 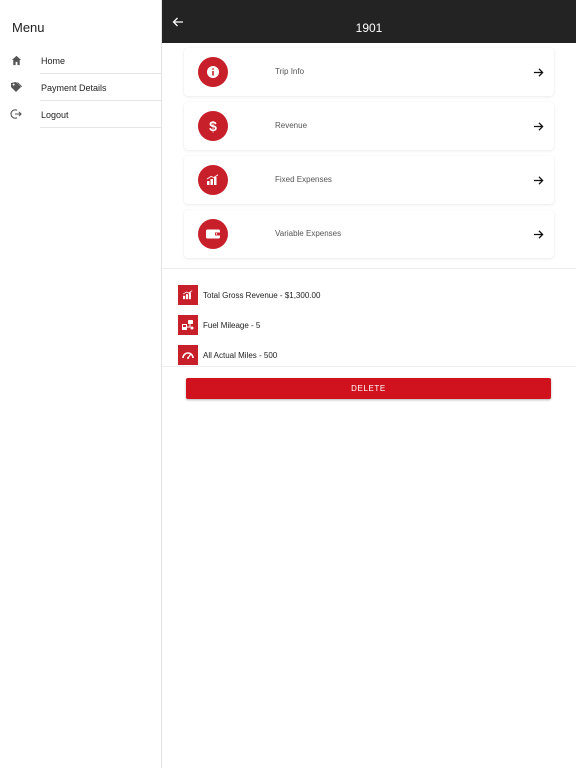 What do you see at coordinates (55, 114) in the screenshot?
I see `sidebar-item-label: Logout` at bounding box center [55, 114].